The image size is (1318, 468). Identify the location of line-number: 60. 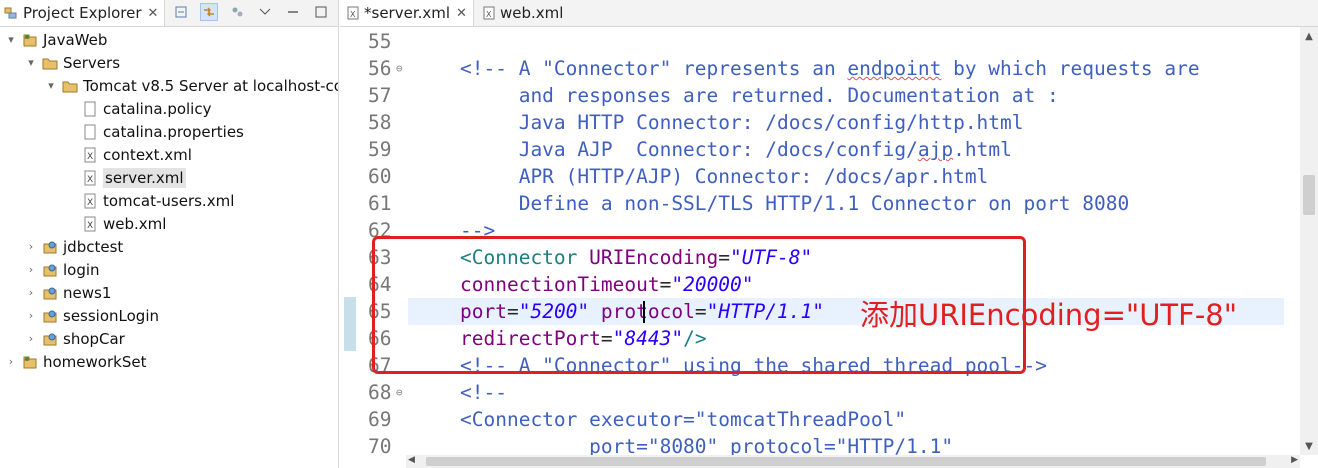
(380, 176).